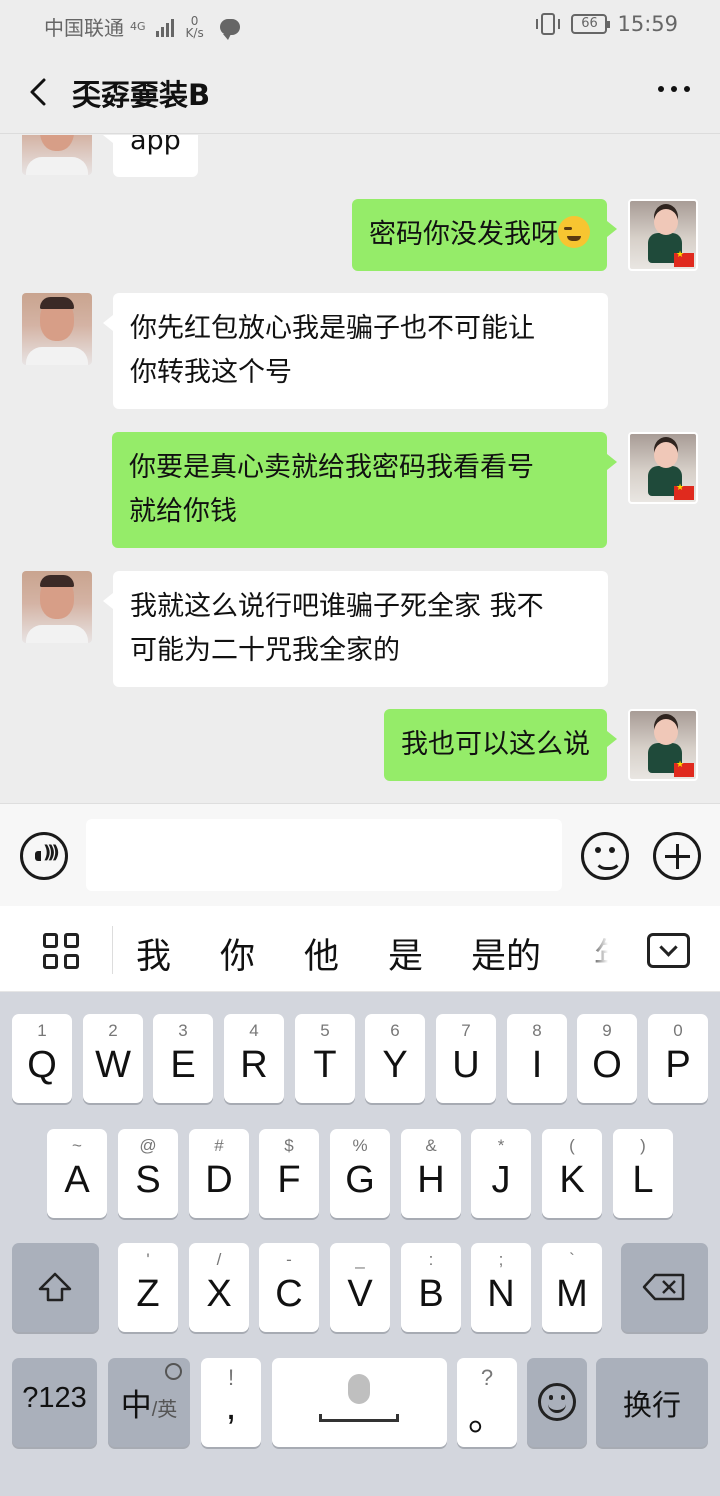  Describe the element at coordinates (84, 28) in the screenshot. I see `carrier-label: 中国联通` at that location.